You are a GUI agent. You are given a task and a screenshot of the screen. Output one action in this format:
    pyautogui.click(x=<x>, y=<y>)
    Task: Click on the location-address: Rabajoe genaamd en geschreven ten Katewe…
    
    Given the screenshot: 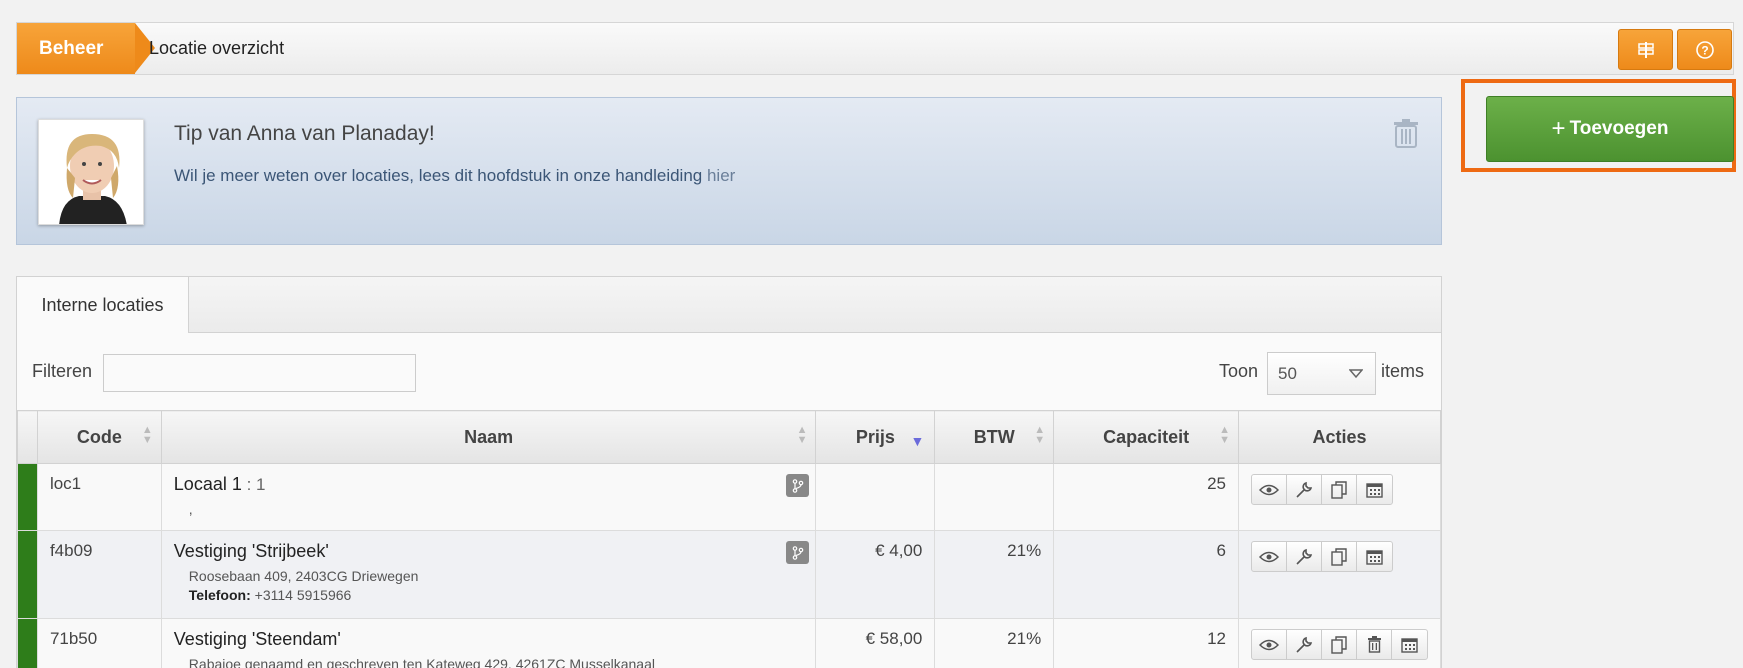 What is the action you would take?
    pyautogui.click(x=421, y=662)
    